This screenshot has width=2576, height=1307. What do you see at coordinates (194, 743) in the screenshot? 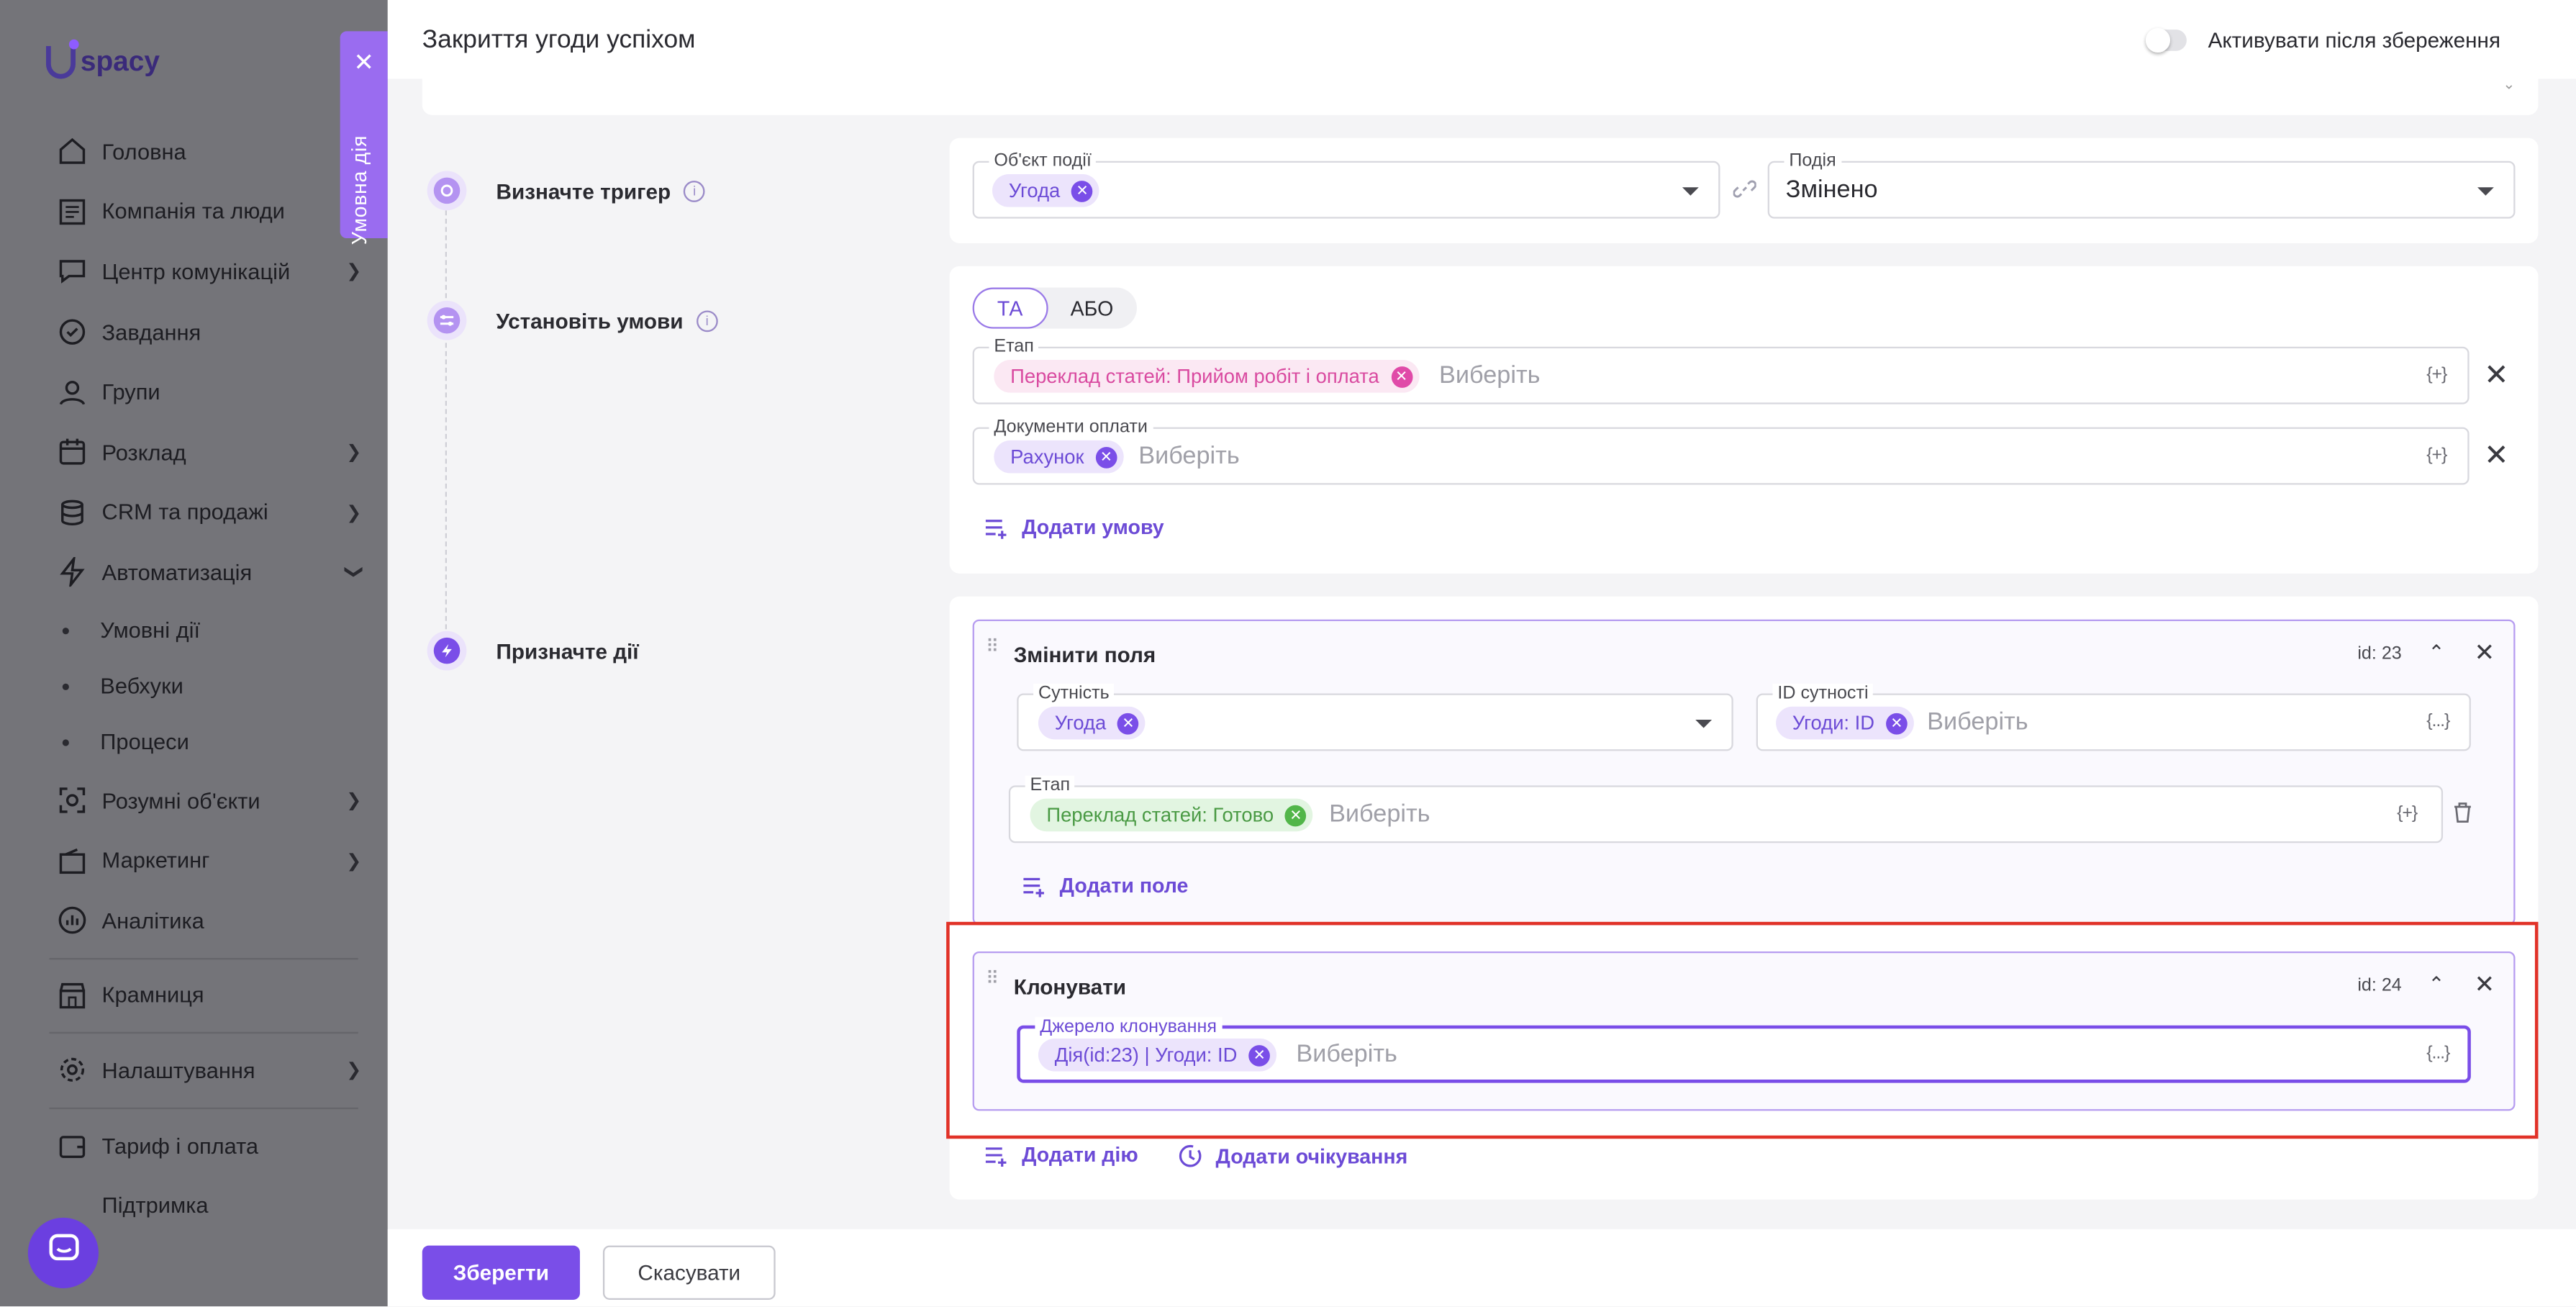
I see `sidebar-subitem-processes: Процеси` at bounding box center [194, 743].